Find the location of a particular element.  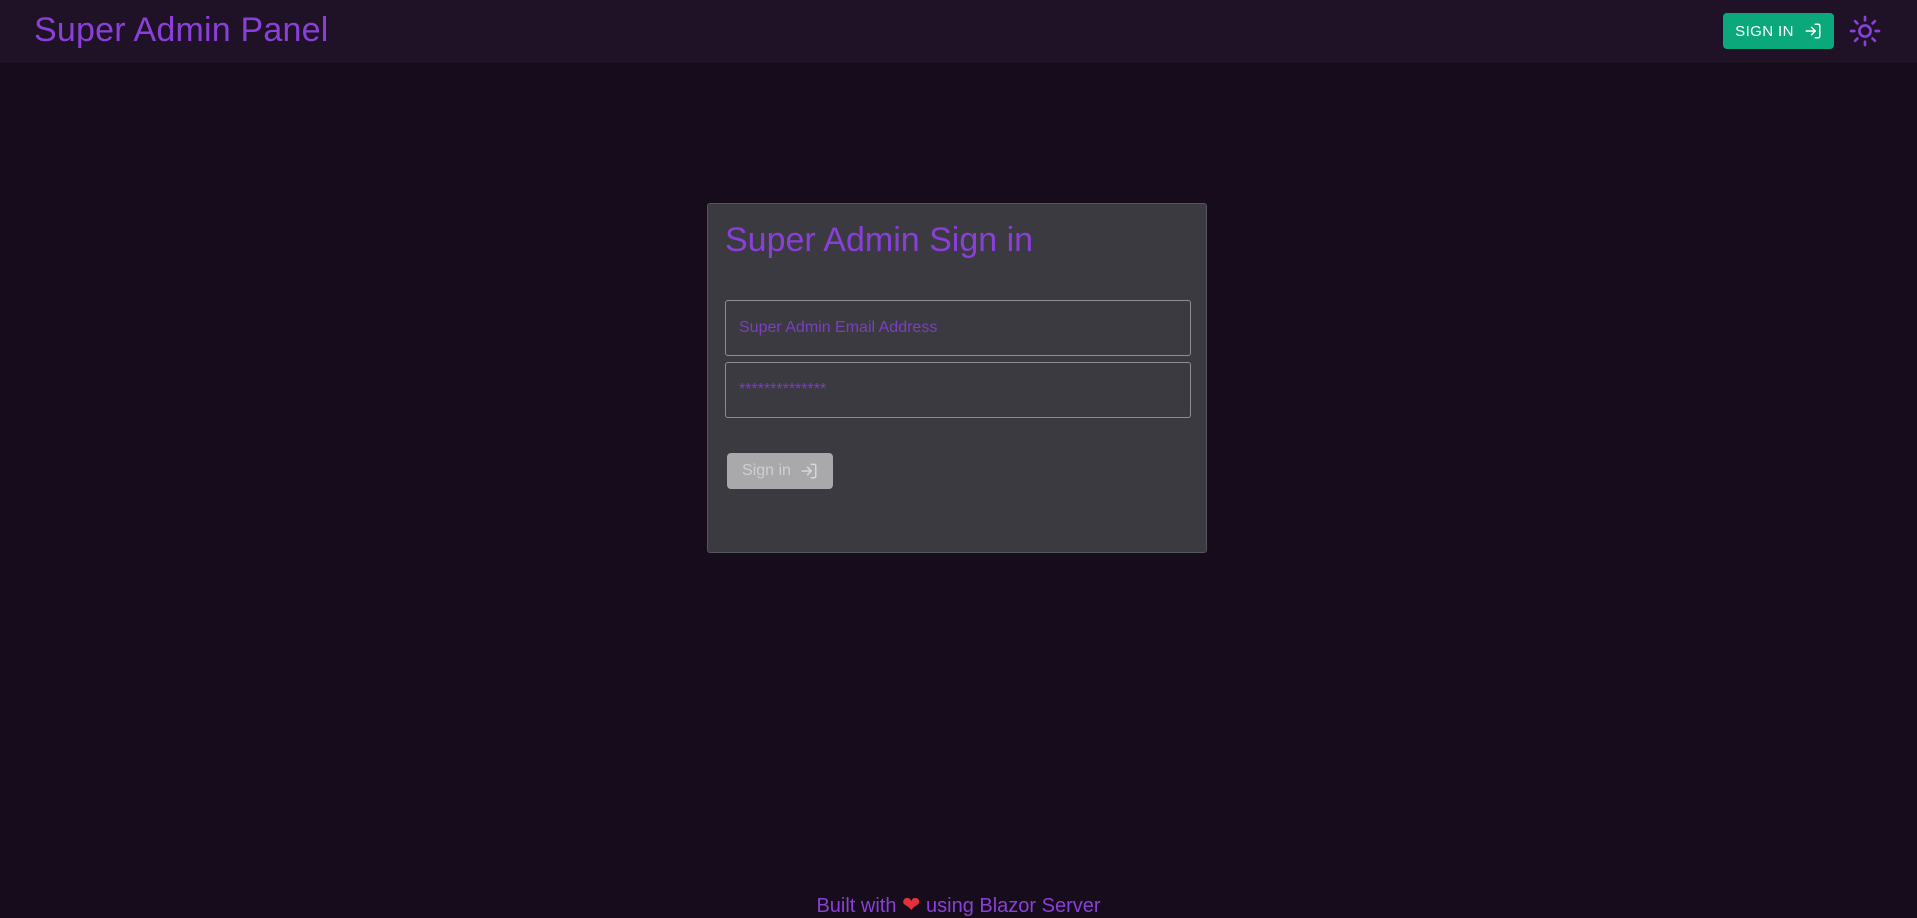

footer: Built with ❤ using Blazor Server is located at coordinates (958, 905).